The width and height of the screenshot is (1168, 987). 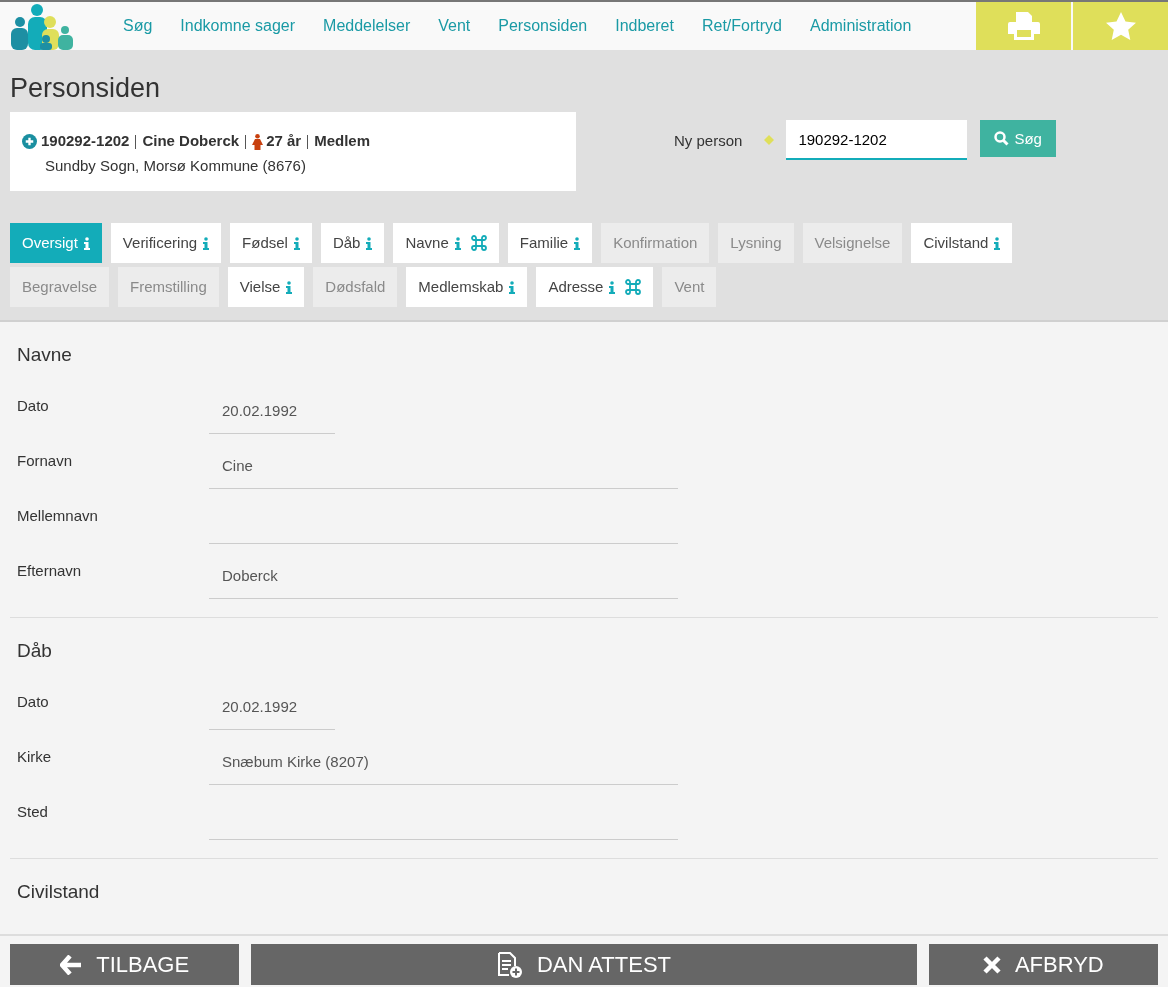 What do you see at coordinates (50, 571) in the screenshot?
I see `field-label: Efternavn` at bounding box center [50, 571].